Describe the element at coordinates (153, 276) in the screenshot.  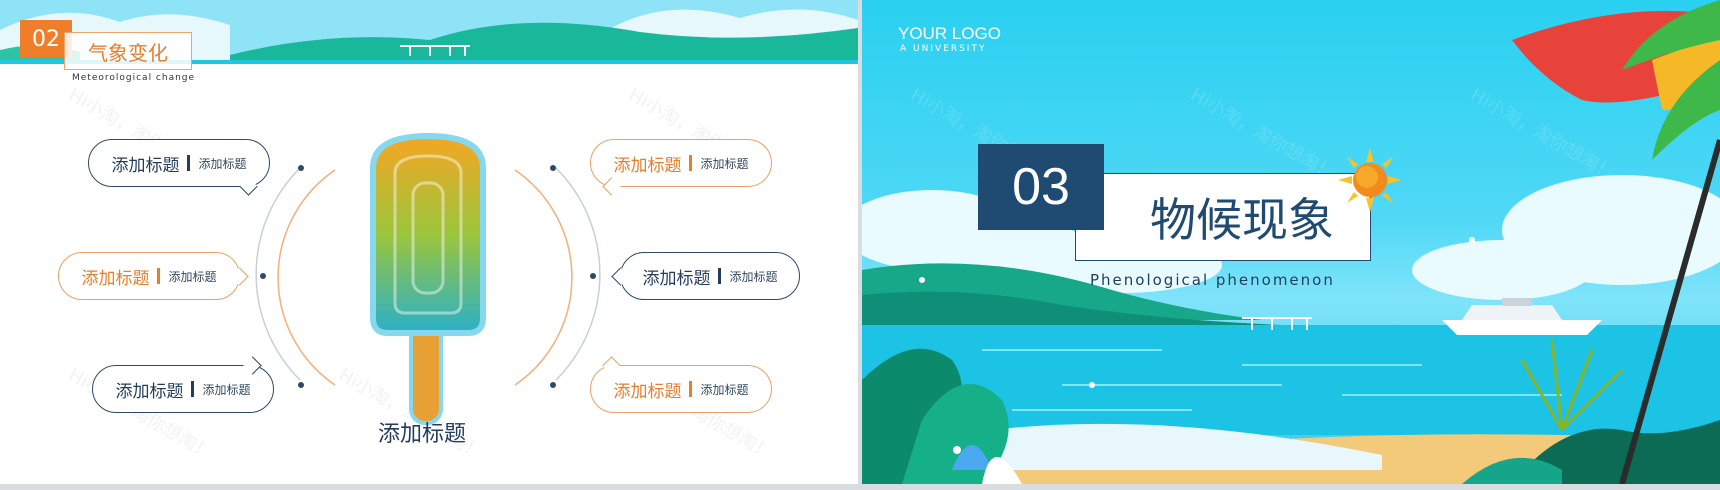
I see `callout-bubble-mid-left: 添加标题 添加标题` at that location.